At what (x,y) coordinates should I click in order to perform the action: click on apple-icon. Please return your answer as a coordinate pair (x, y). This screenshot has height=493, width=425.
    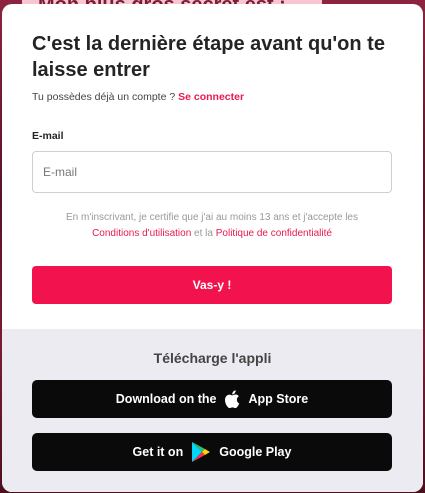
    Looking at the image, I should click on (232, 399).